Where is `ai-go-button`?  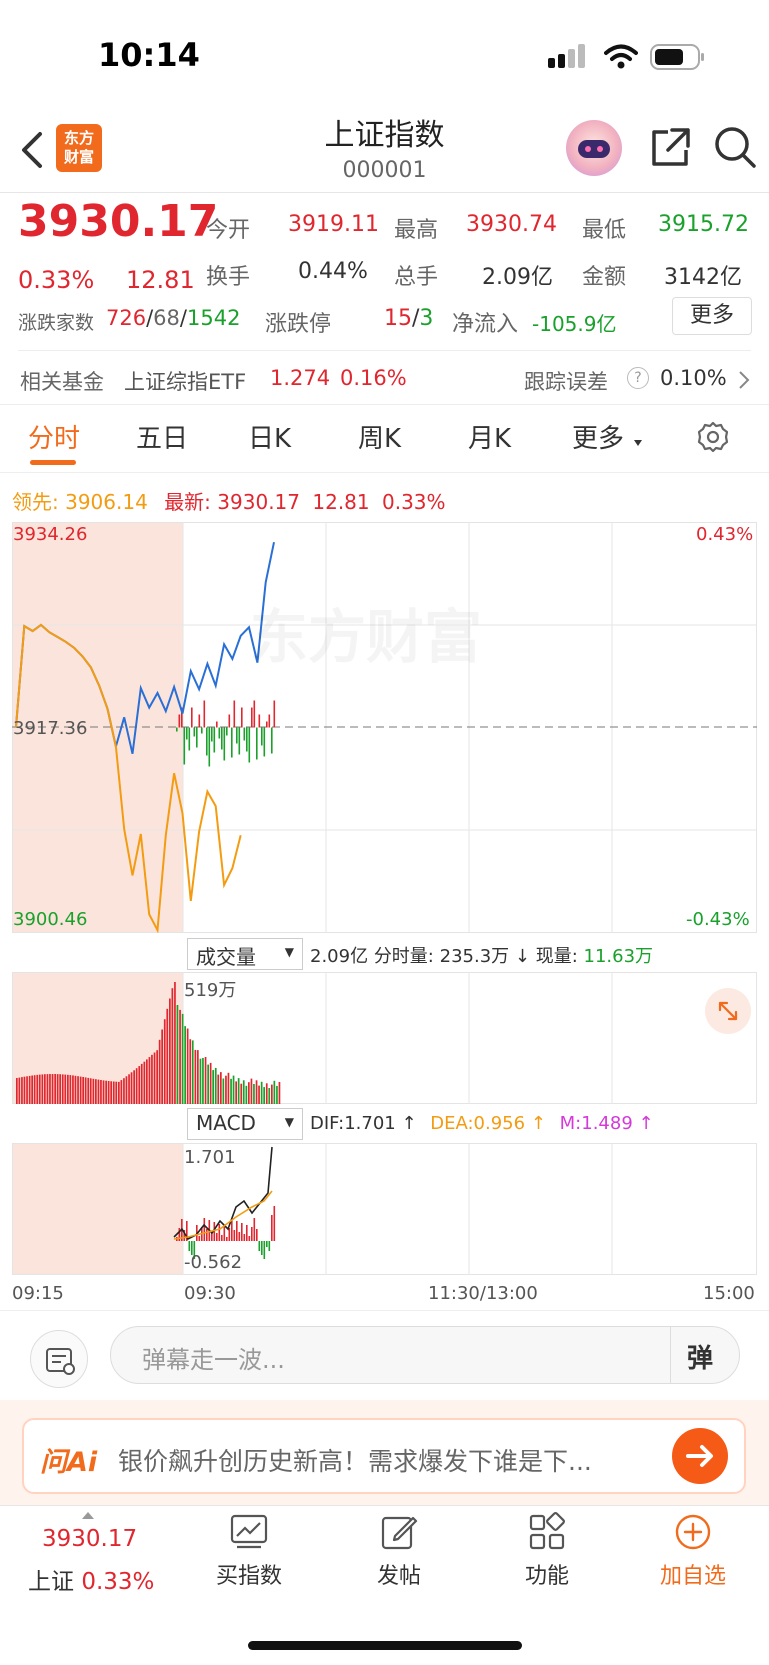 ai-go-button is located at coordinates (700, 1456).